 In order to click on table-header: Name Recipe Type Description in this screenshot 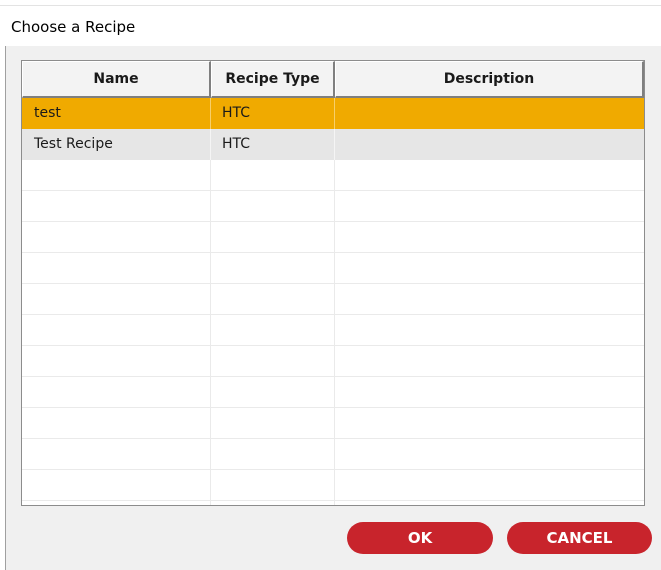, I will do `click(333, 79)`.